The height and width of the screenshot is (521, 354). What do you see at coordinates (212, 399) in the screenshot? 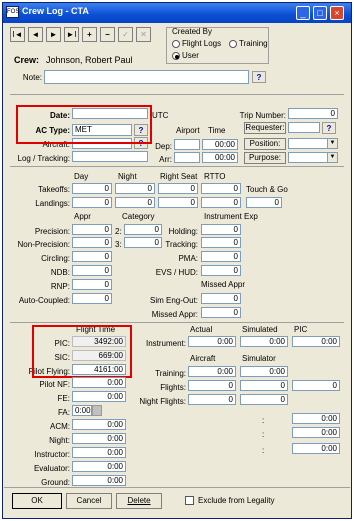
I see `night-flights-aircraft-field: 0` at bounding box center [212, 399].